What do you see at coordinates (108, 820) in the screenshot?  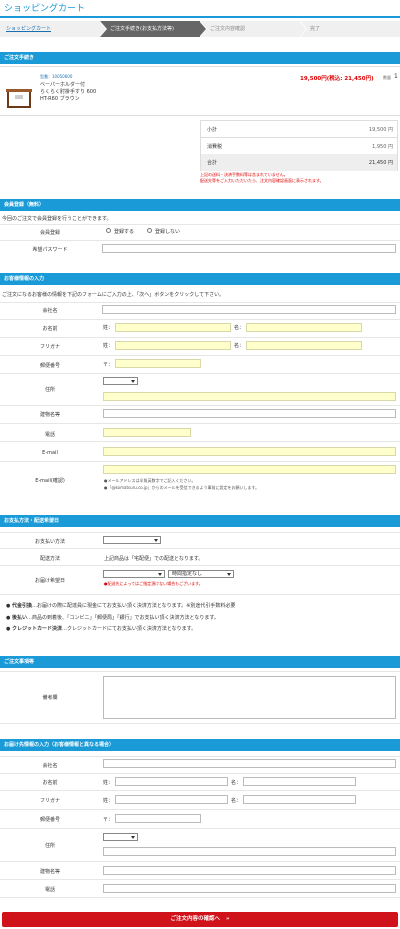 I see `ship-zip-mark: 〒：` at bounding box center [108, 820].